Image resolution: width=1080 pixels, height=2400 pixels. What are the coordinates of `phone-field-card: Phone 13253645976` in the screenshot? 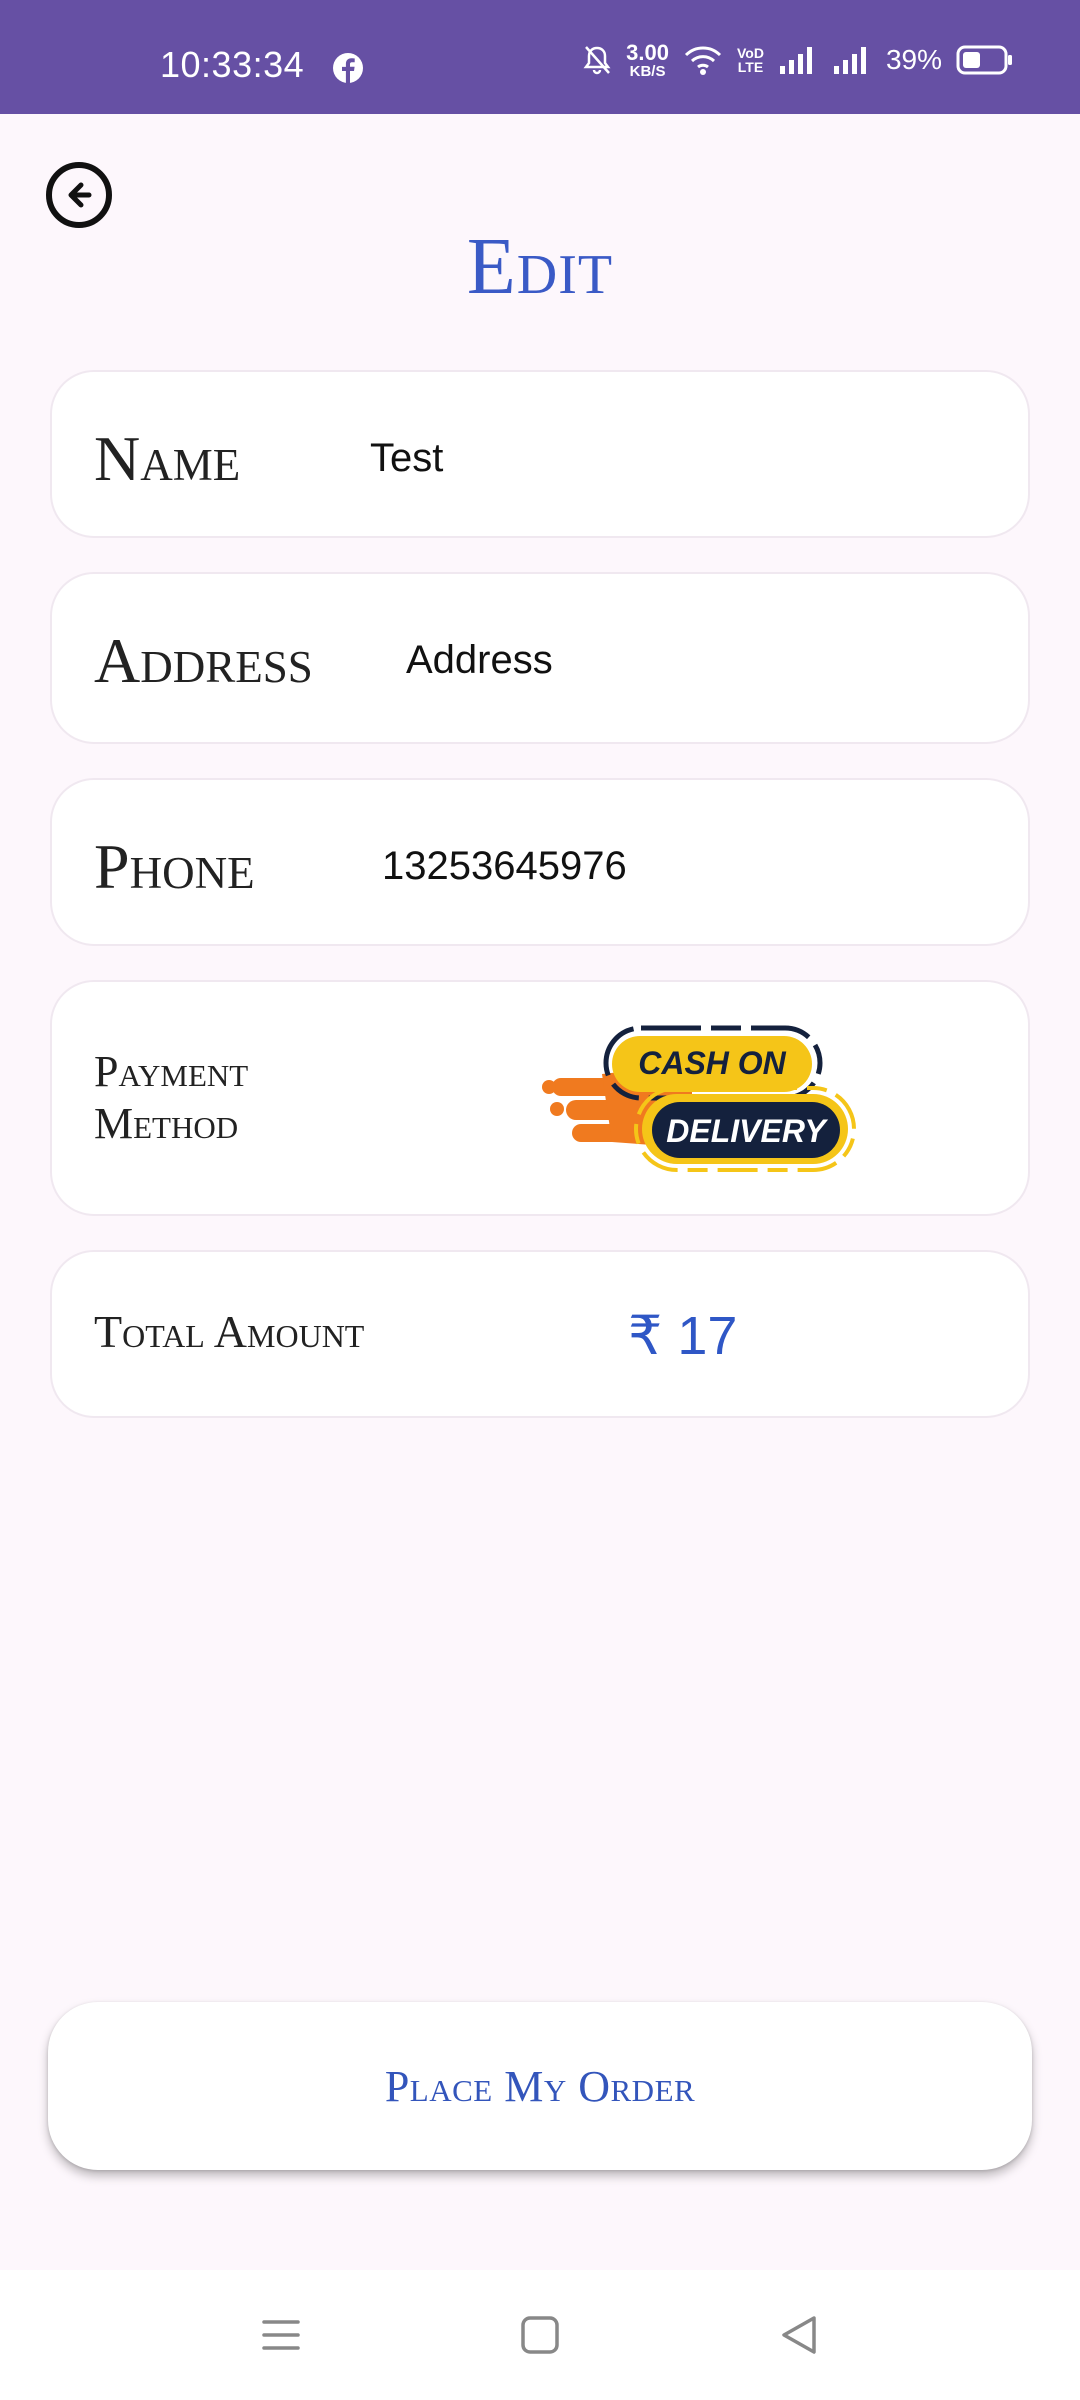 It's located at (540, 862).